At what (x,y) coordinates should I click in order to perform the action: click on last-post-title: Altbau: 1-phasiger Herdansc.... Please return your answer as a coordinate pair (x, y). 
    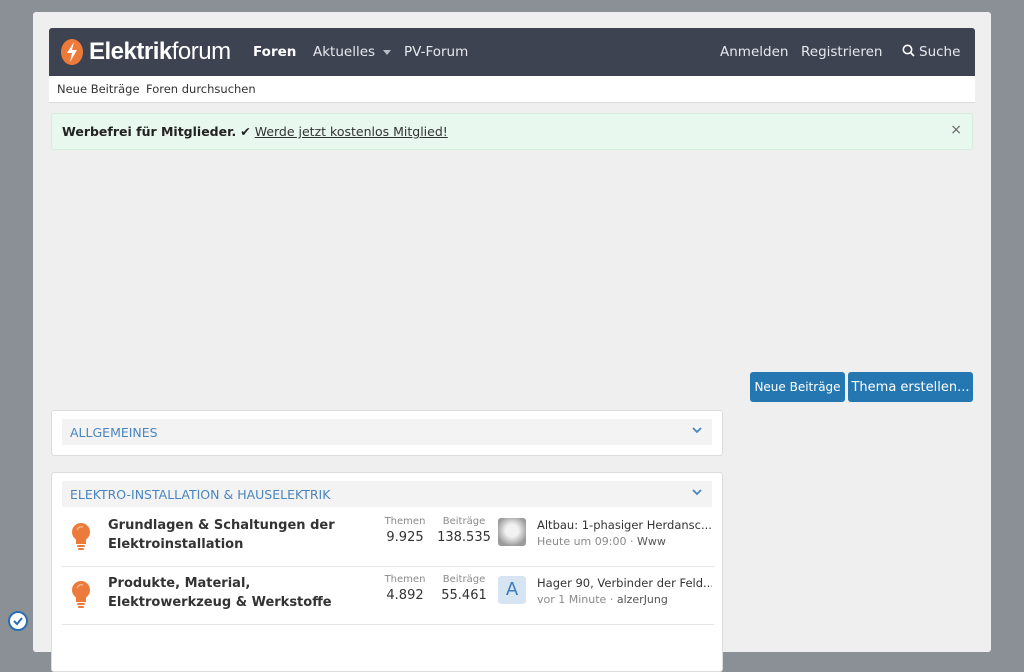
    Looking at the image, I should click on (624, 525).